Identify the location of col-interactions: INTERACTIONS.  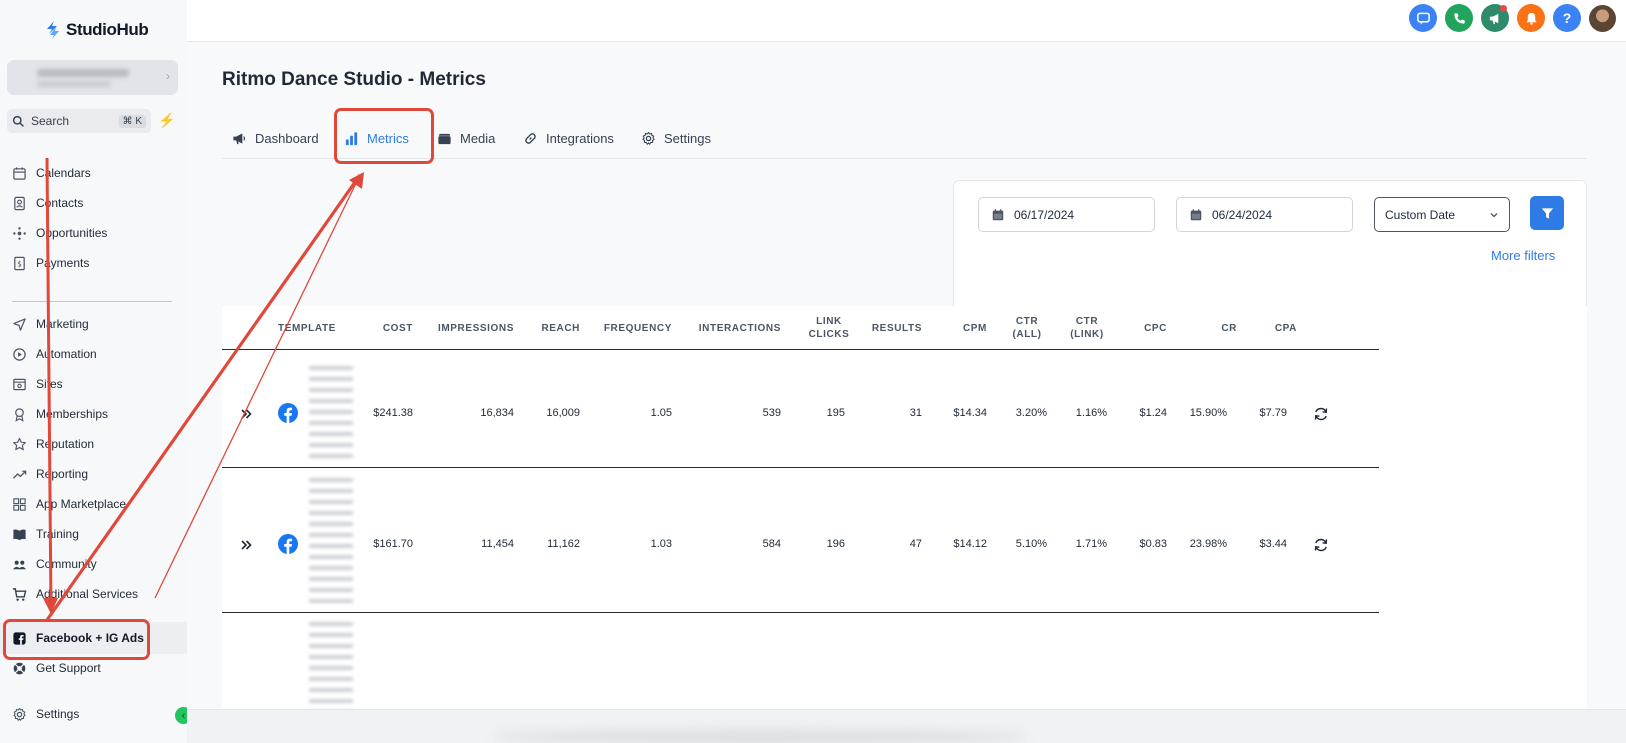
(736, 328).